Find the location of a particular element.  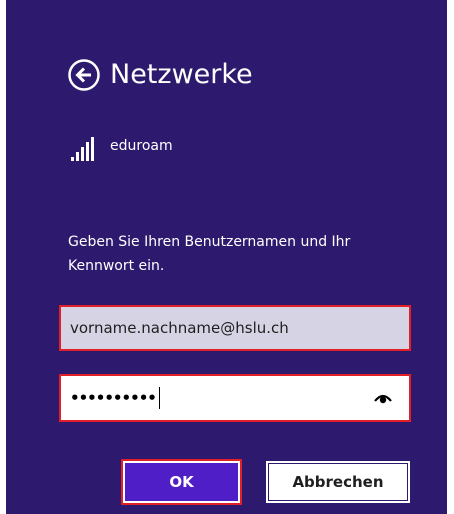

network-name: eduroam is located at coordinates (141, 146).